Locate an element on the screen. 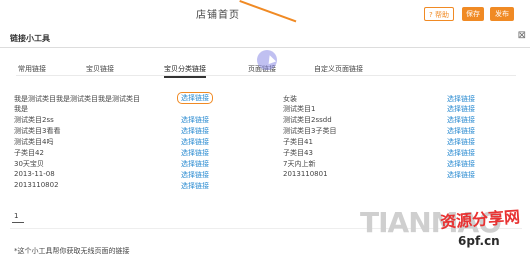 The image size is (530, 260). category-name: 测试类目1 is located at coordinates (299, 109).